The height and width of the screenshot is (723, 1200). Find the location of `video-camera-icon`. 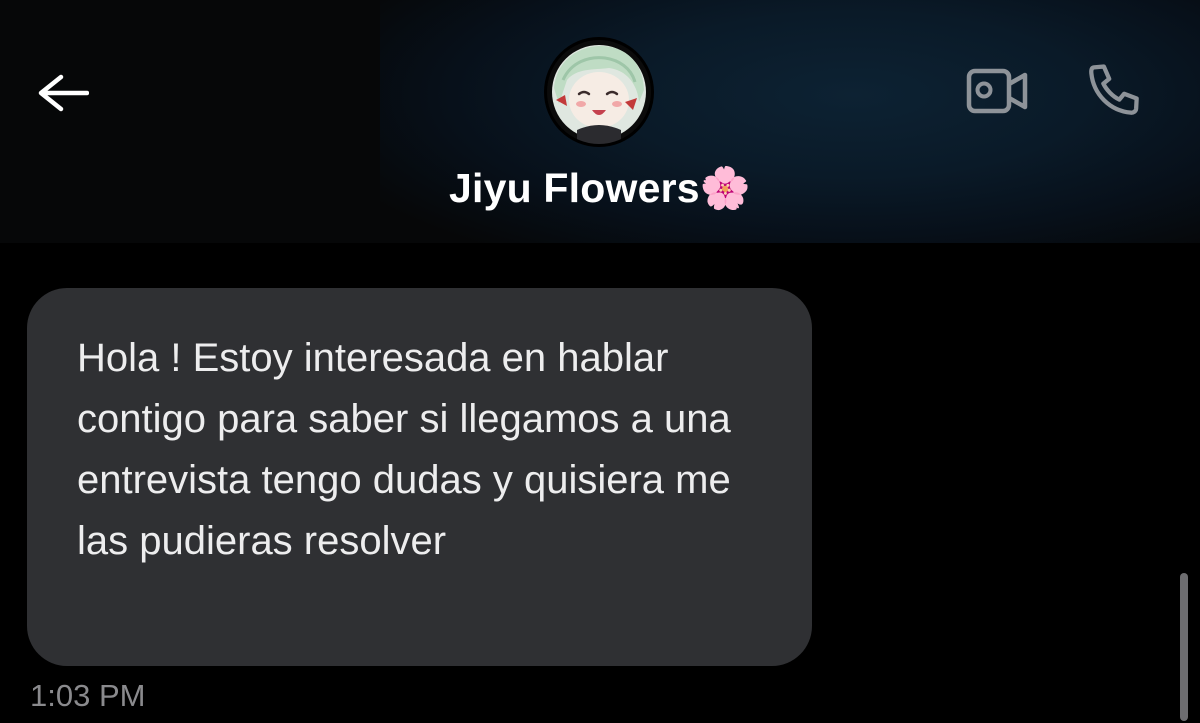

video-camera-icon is located at coordinates (997, 93).